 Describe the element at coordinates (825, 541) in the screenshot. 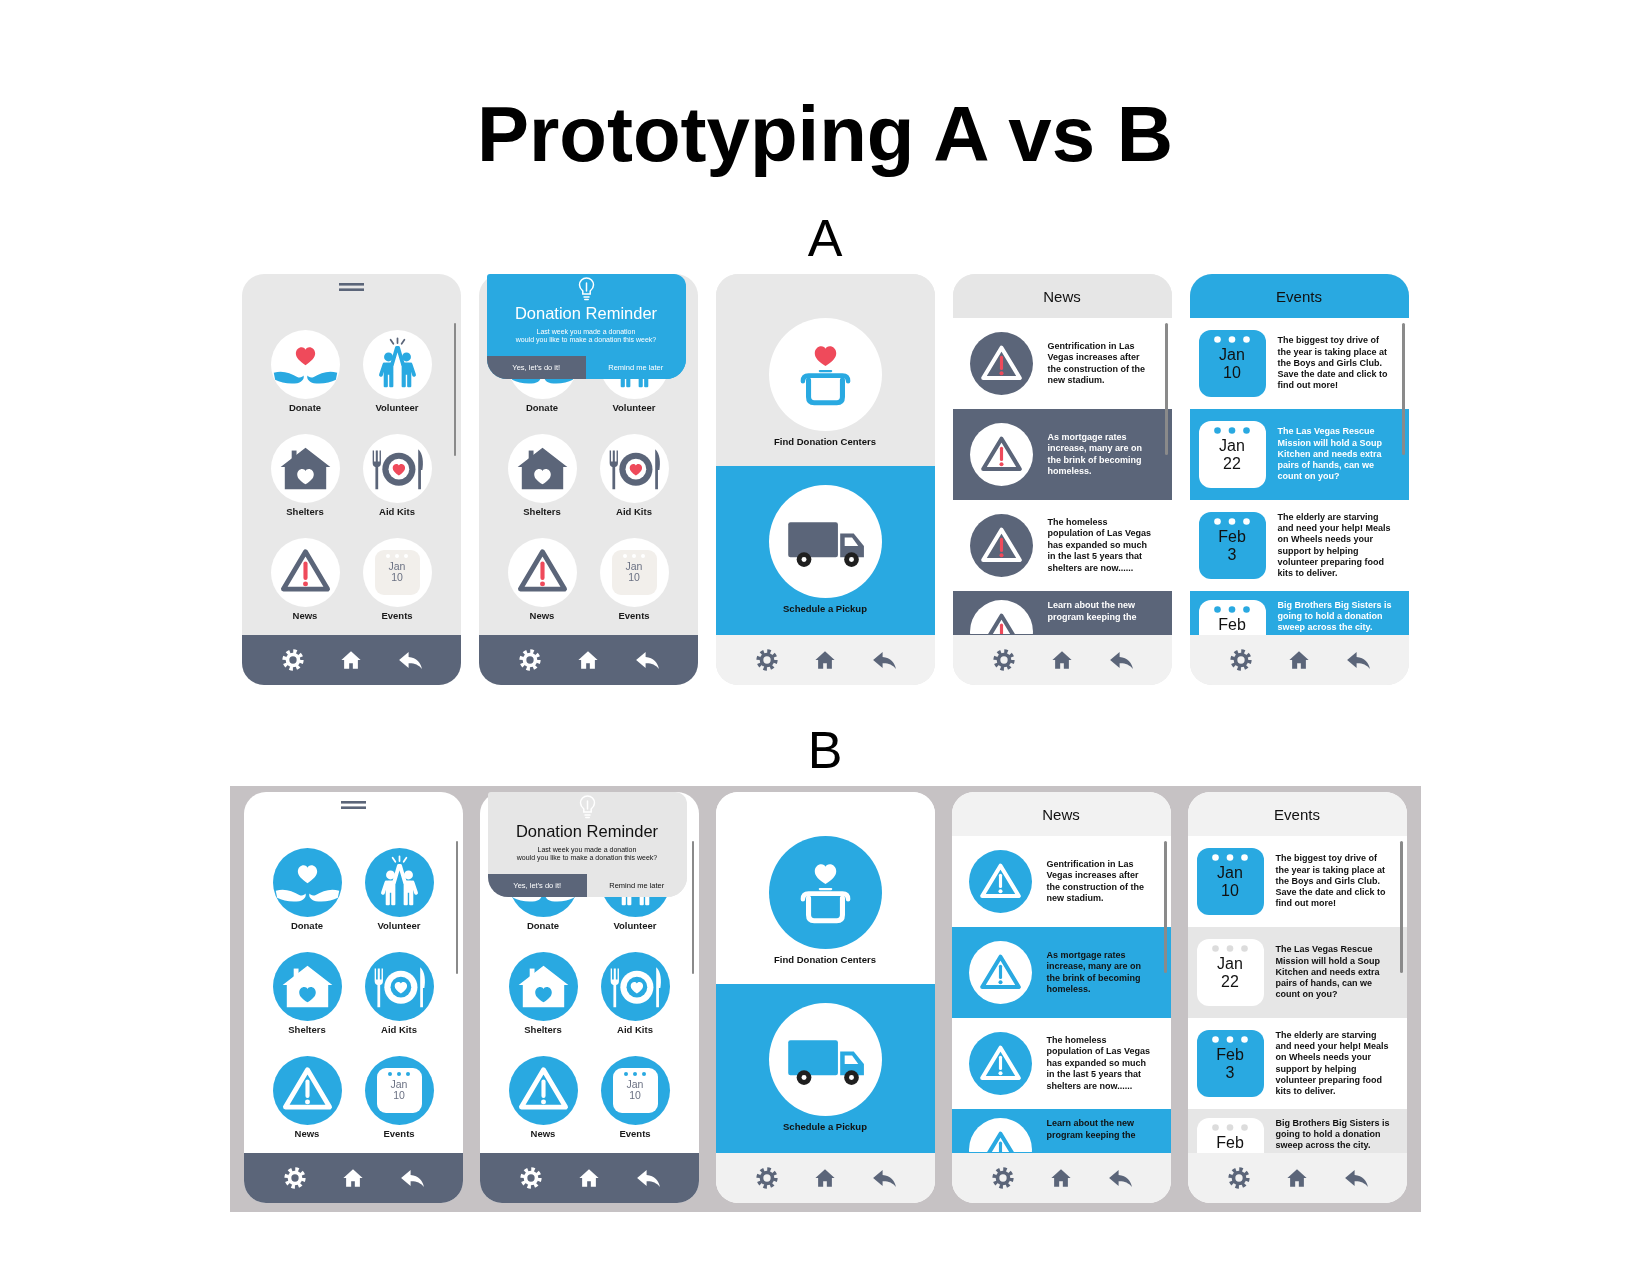

I see `truck-icon` at that location.